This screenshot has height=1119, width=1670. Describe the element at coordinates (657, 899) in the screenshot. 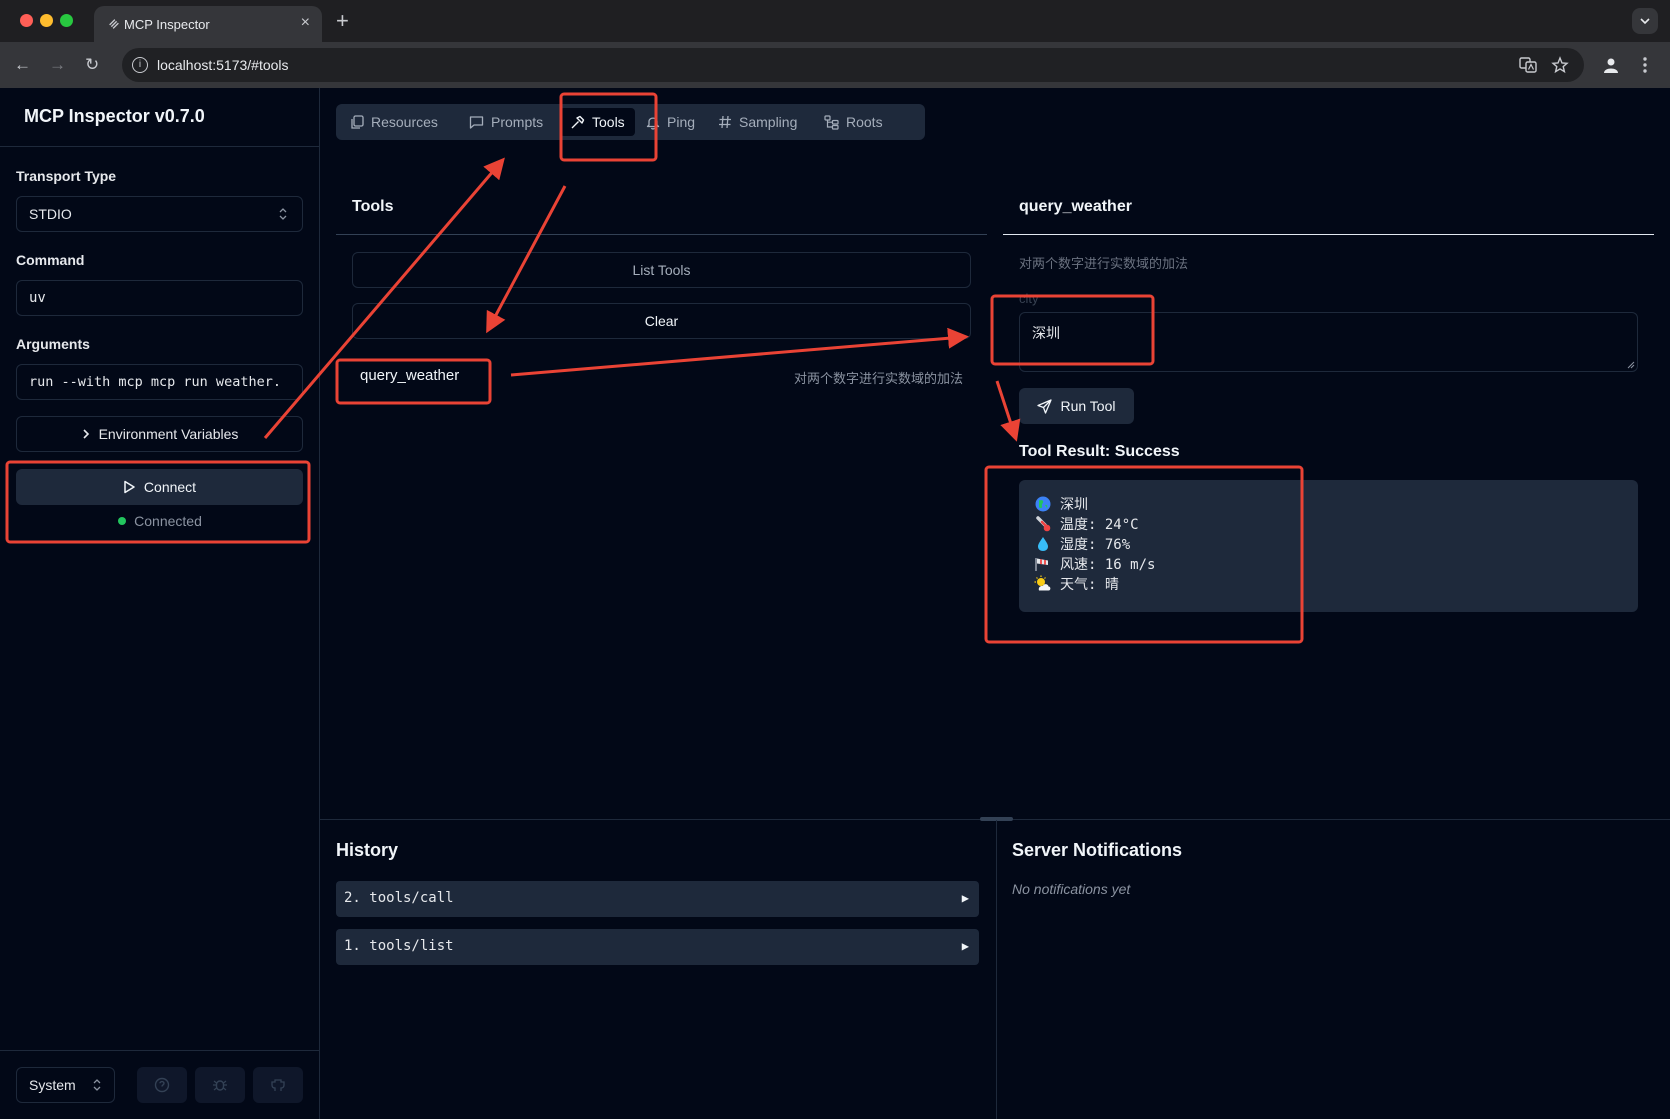

I see `history-item: 2. tools/call ▶` at that location.